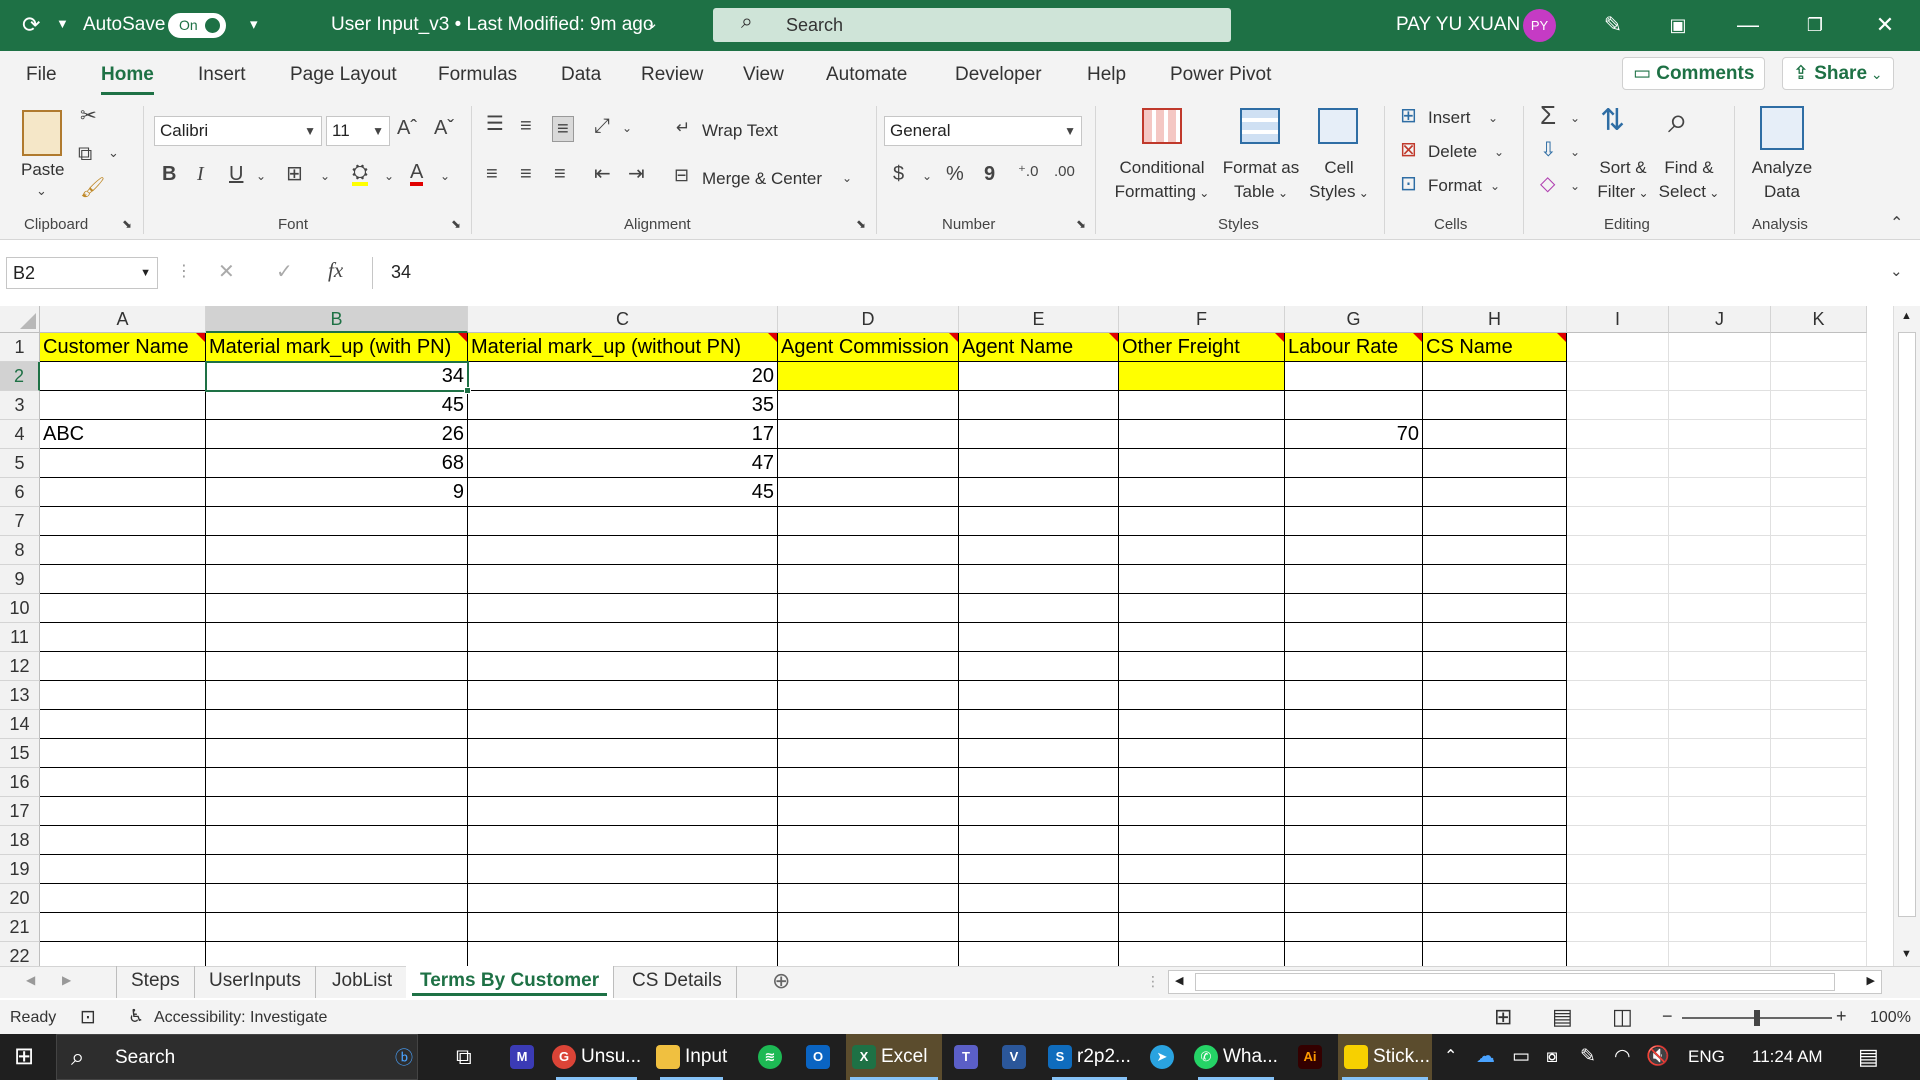 The width and height of the screenshot is (1920, 1081). Describe the element at coordinates (88, 116) in the screenshot. I see `cut-icon: ✂` at that location.